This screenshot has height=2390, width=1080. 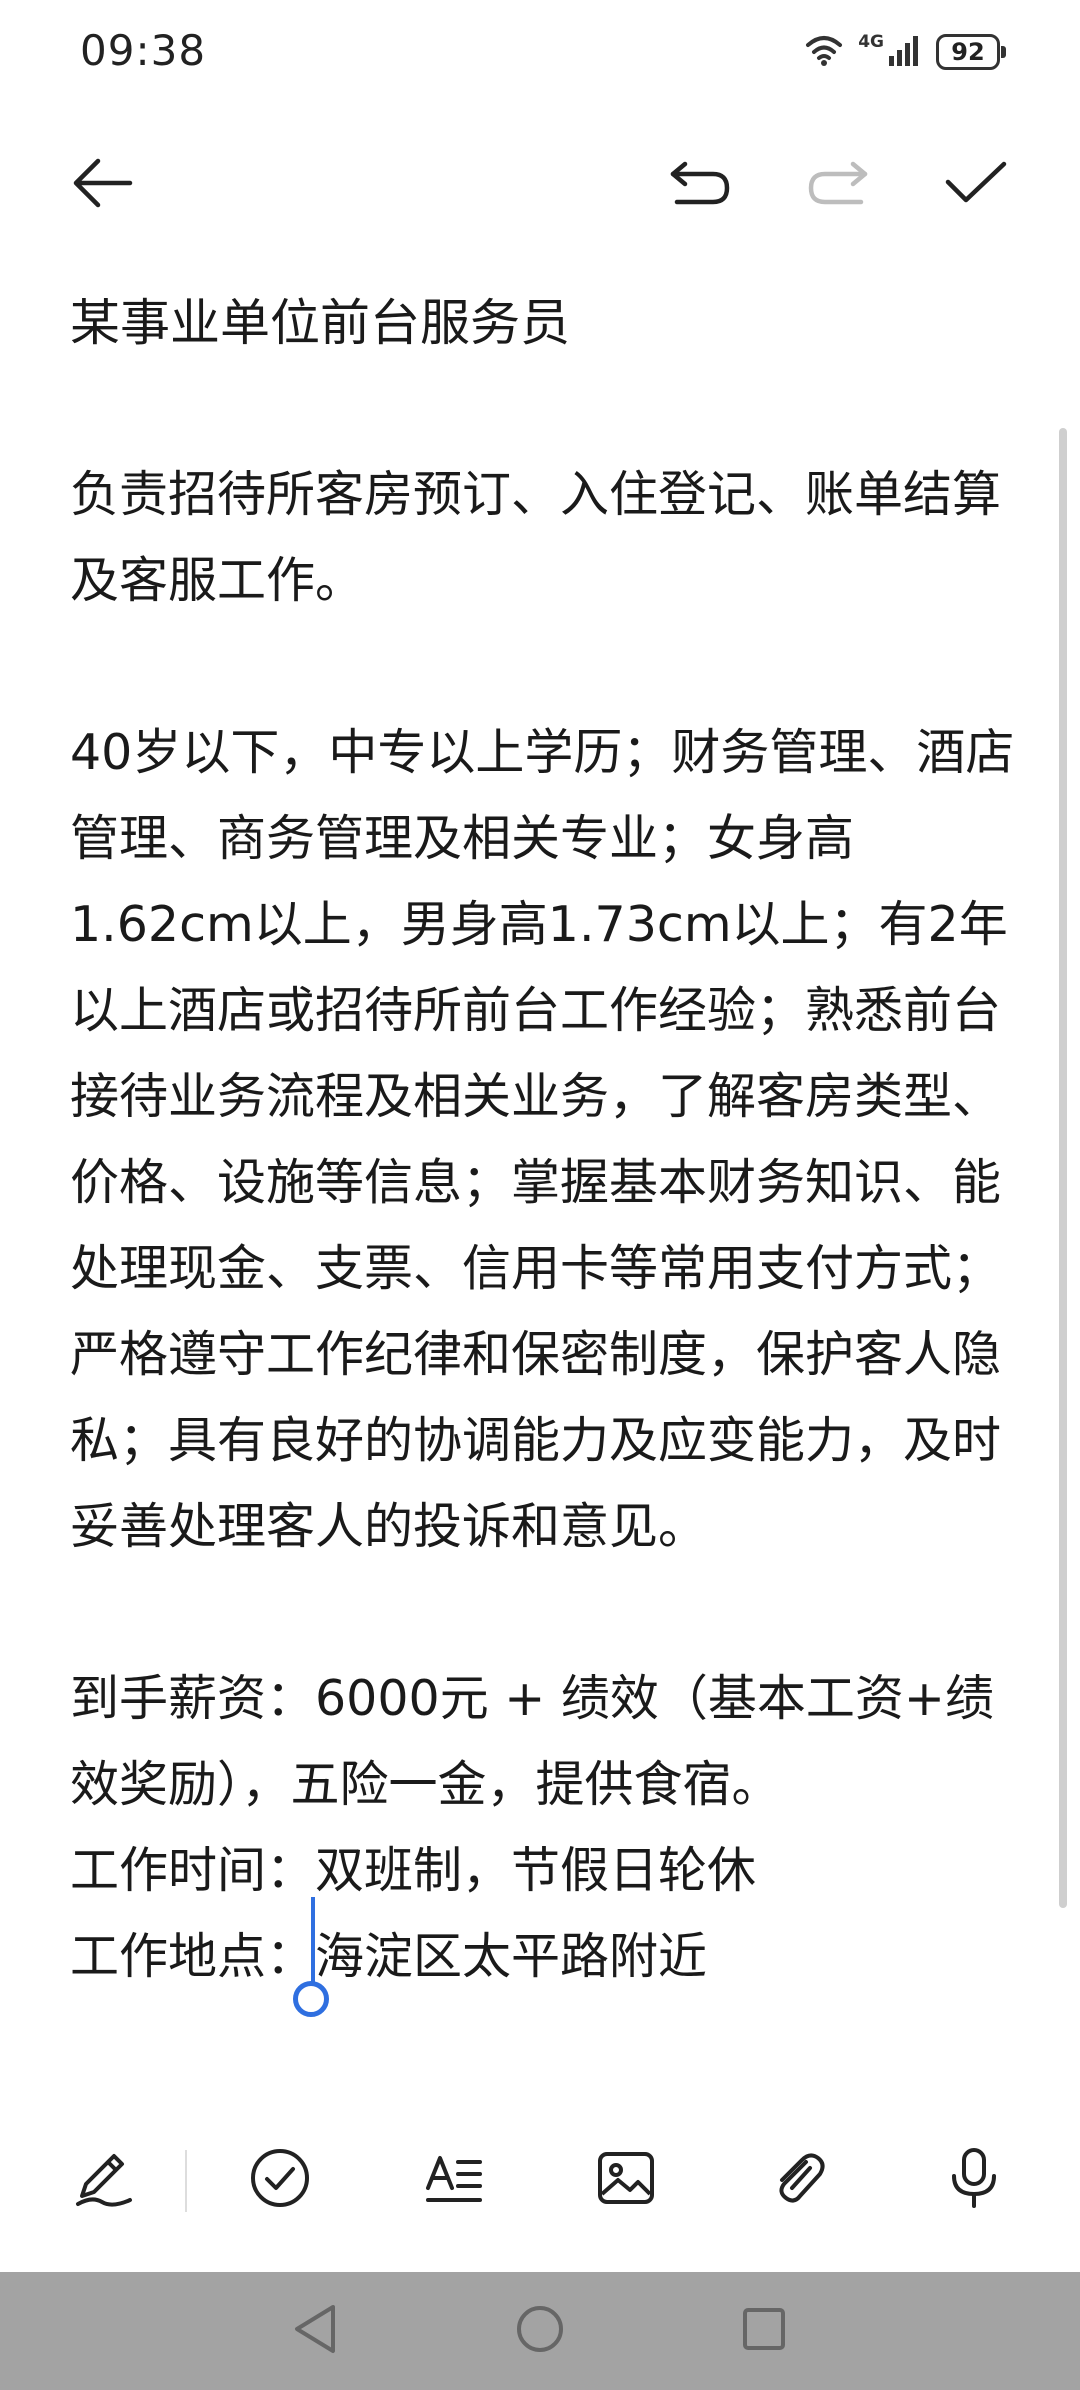 I want to click on confirm-button, so click(x=976, y=185).